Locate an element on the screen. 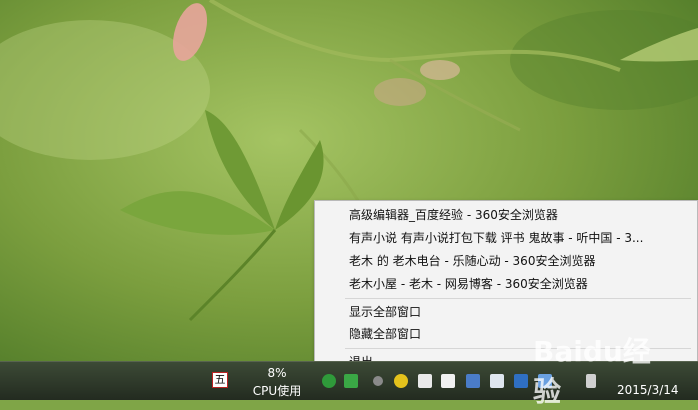 Image resolution: width=698 pixels, height=410 pixels. monitor-icon is located at coordinates (425, 381).